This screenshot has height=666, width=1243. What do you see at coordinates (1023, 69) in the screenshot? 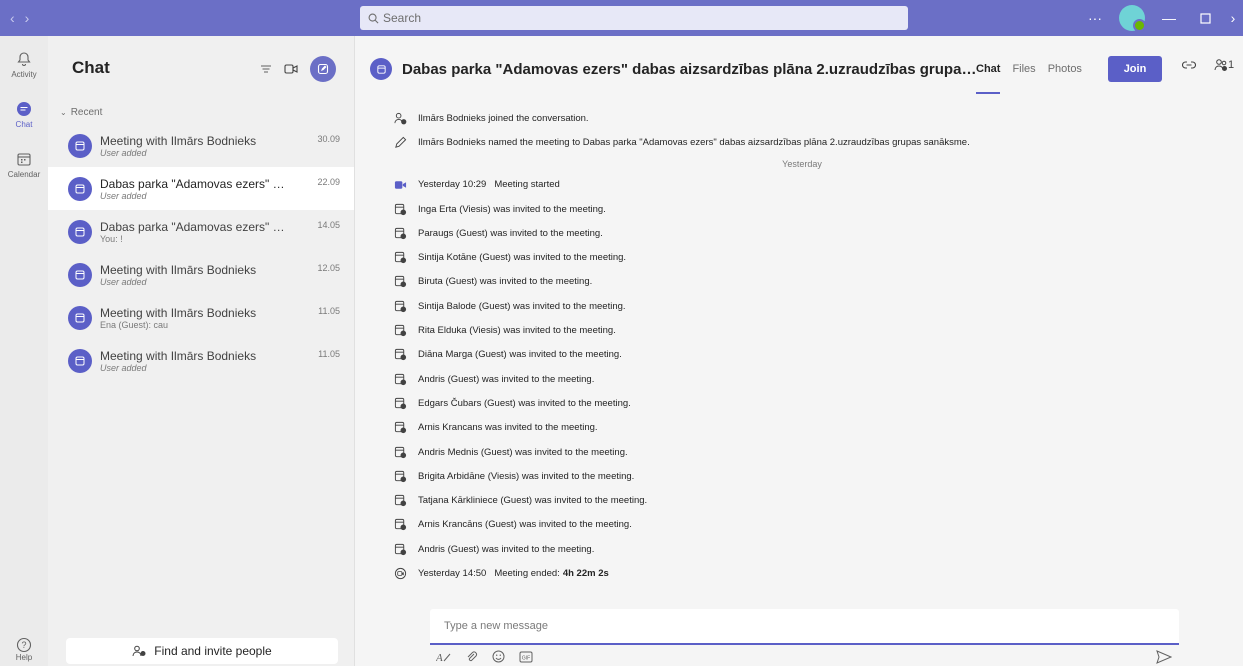
I see `tab-files: Files` at bounding box center [1023, 69].